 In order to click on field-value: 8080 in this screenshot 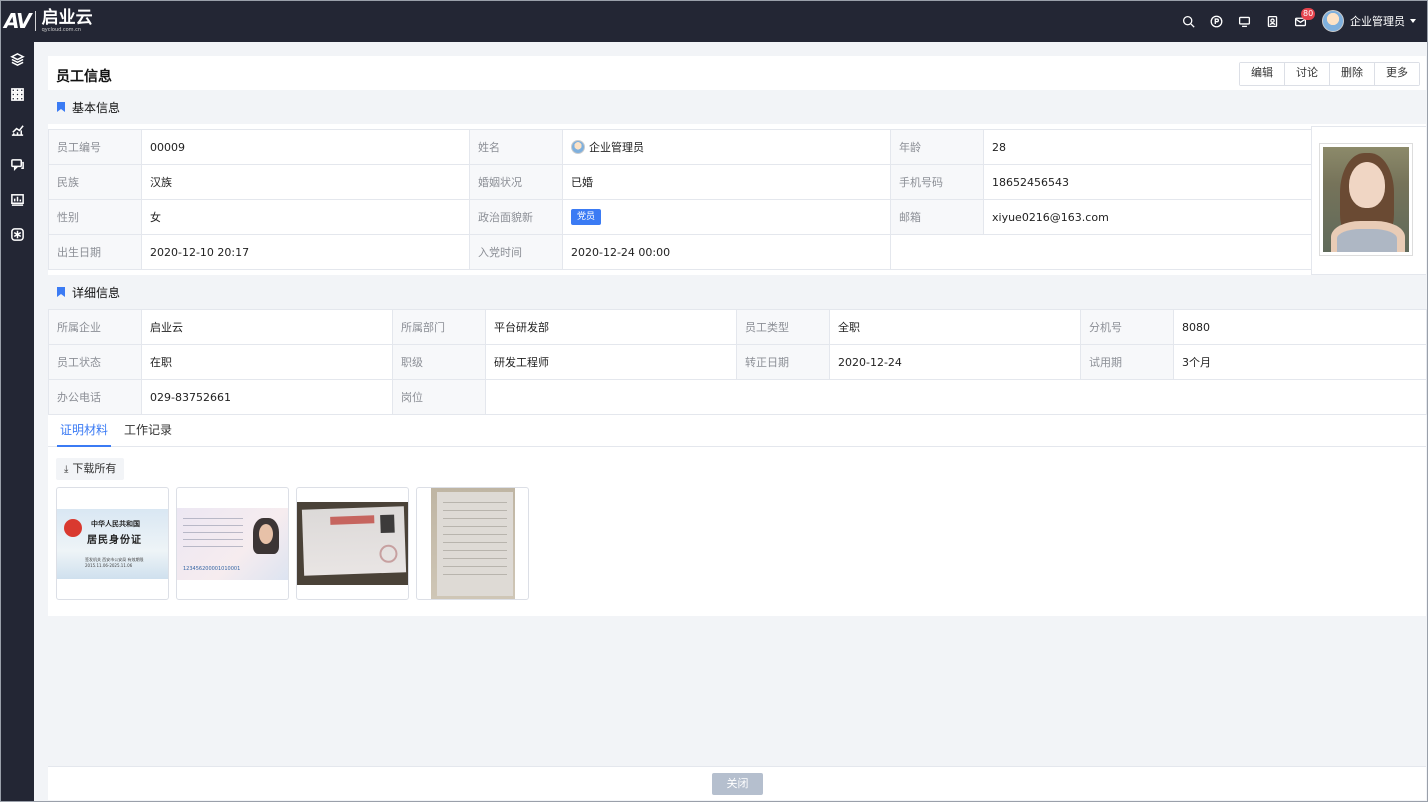, I will do `click(1300, 327)`.